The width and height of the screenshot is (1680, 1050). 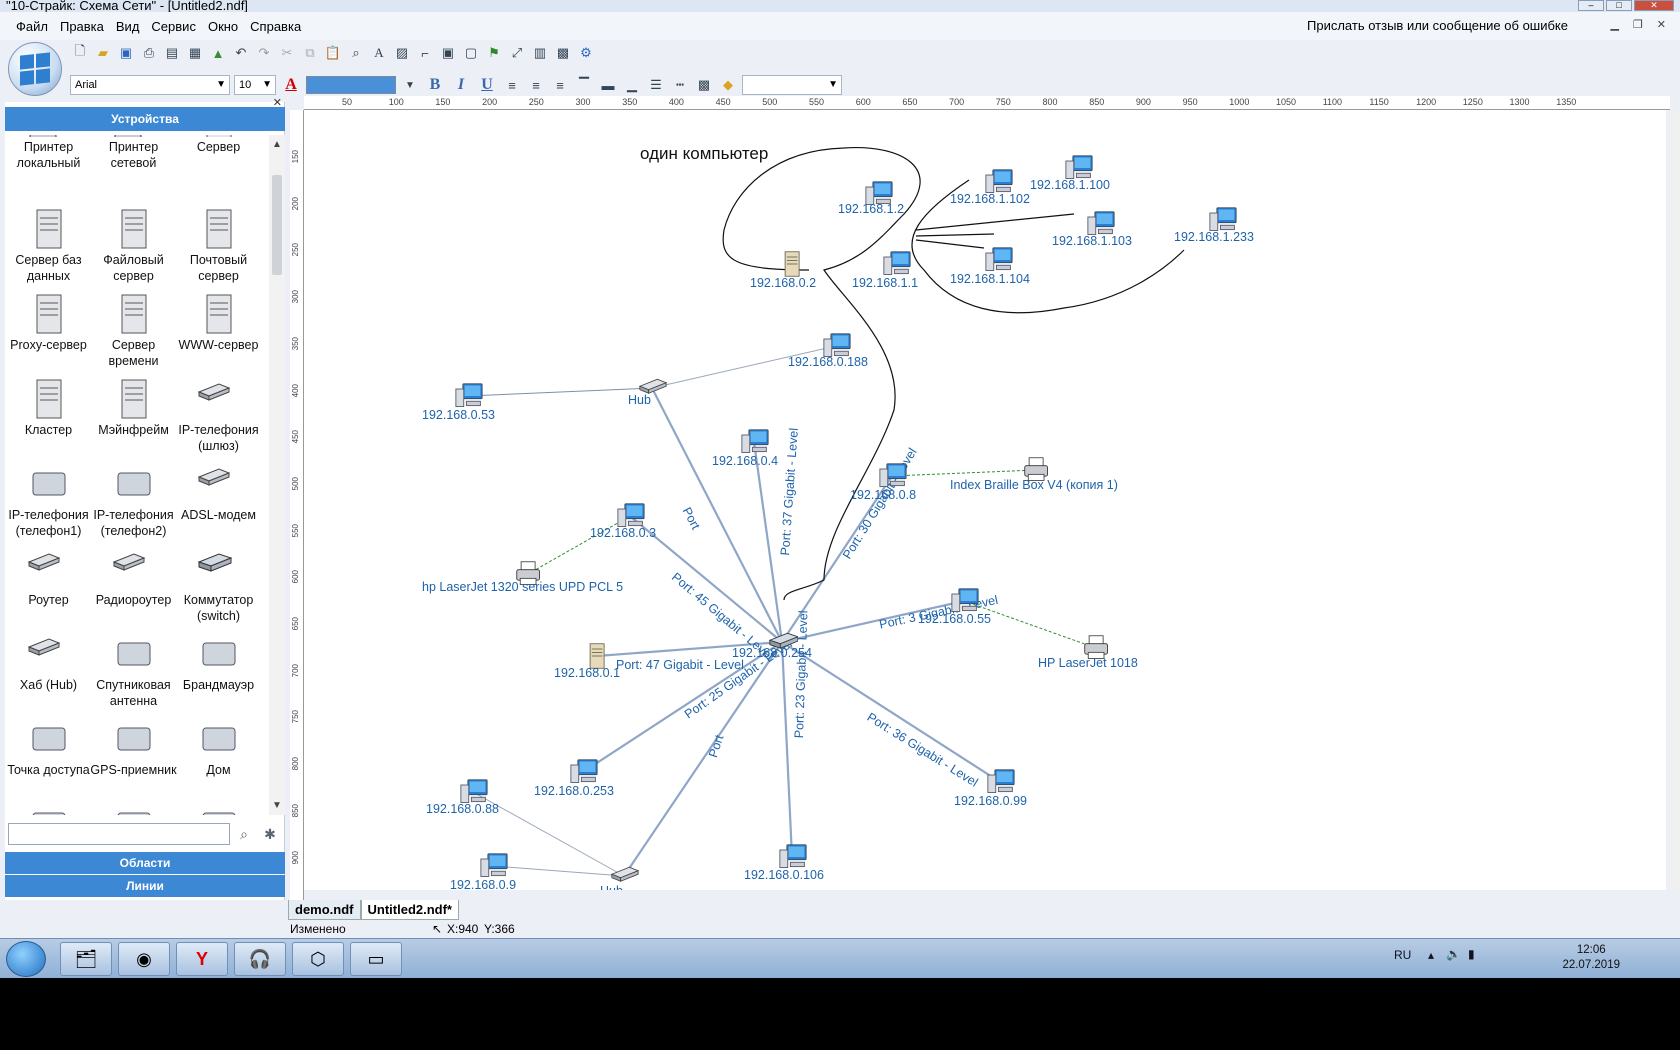 I want to click on export-icon: ▲, so click(x=218, y=53).